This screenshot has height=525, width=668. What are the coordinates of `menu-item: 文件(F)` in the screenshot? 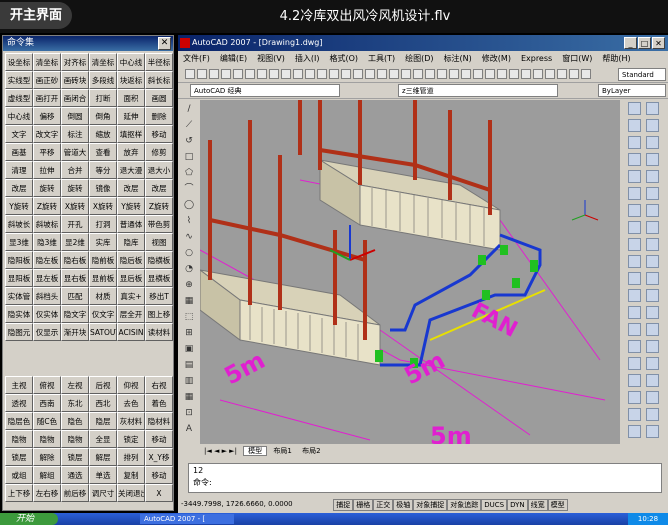 It's located at (196, 59).